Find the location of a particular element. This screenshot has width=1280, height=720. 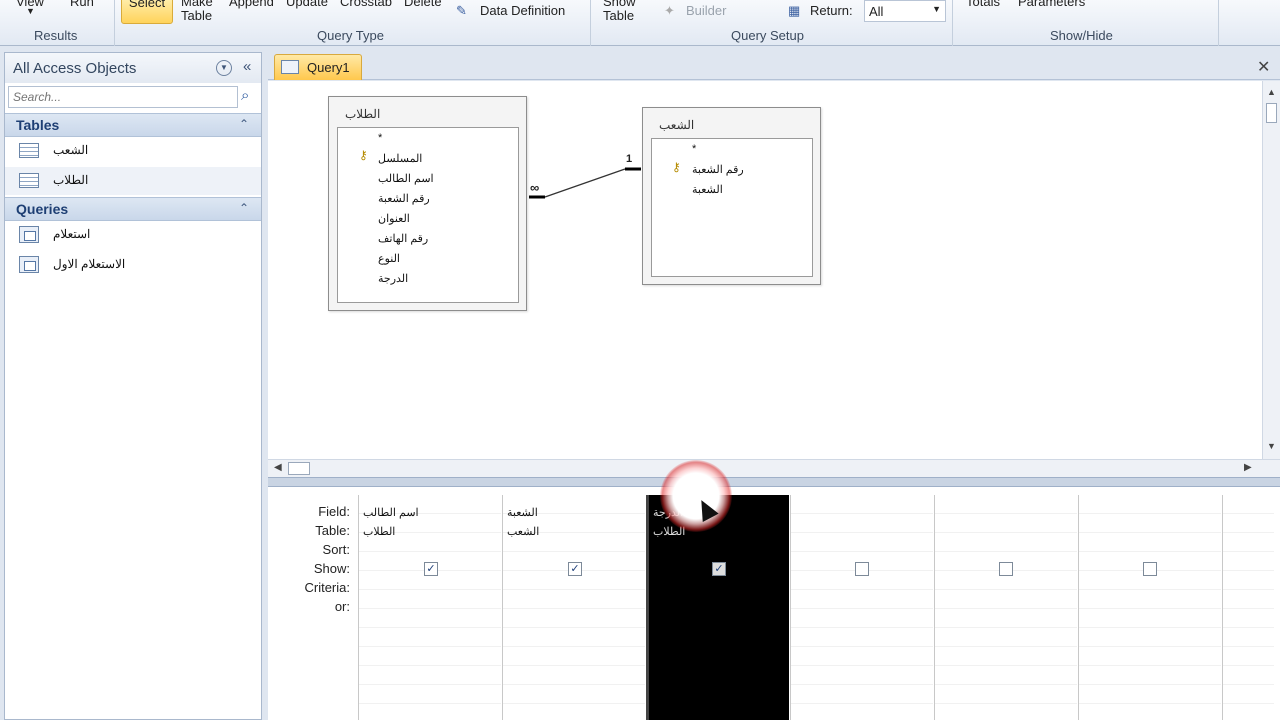

vertical-scrollbar: ▲ ▼ is located at coordinates (1271, 270).